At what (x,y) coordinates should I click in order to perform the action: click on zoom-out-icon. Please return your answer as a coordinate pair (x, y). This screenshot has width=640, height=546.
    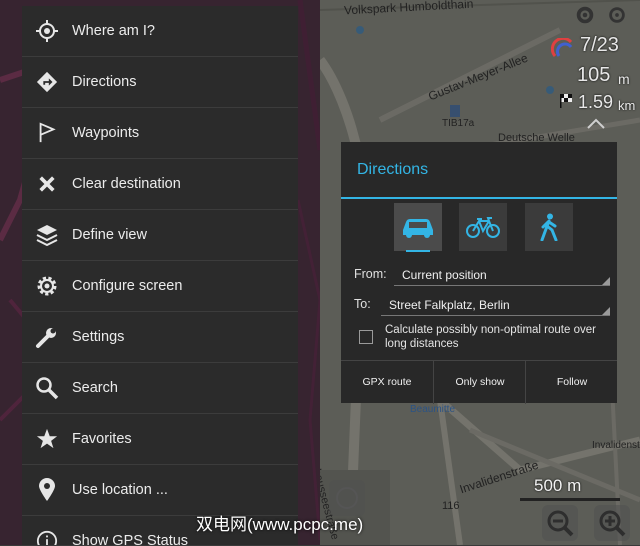
    Looking at the image, I should click on (560, 523).